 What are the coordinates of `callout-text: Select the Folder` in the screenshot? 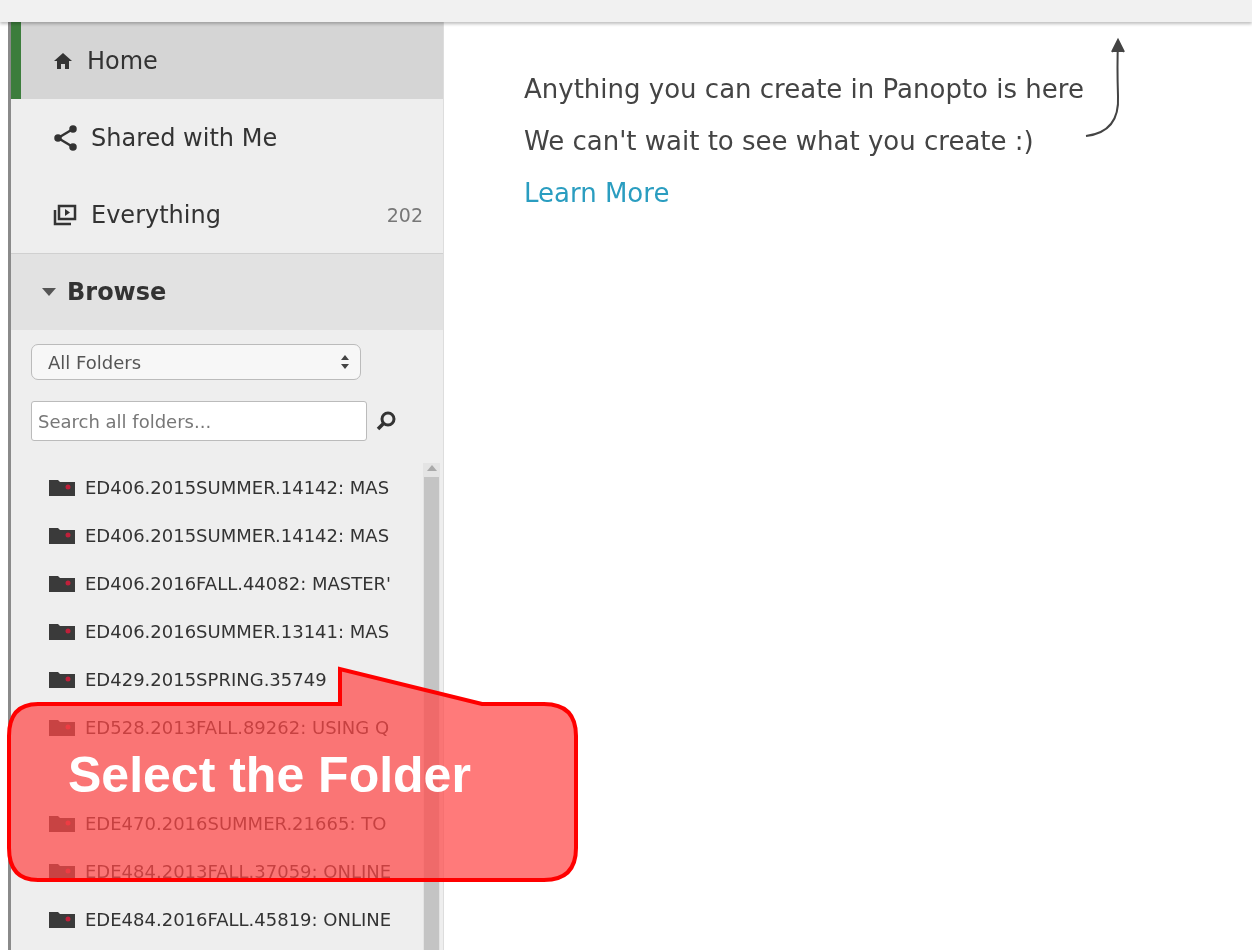 It's located at (269, 775).